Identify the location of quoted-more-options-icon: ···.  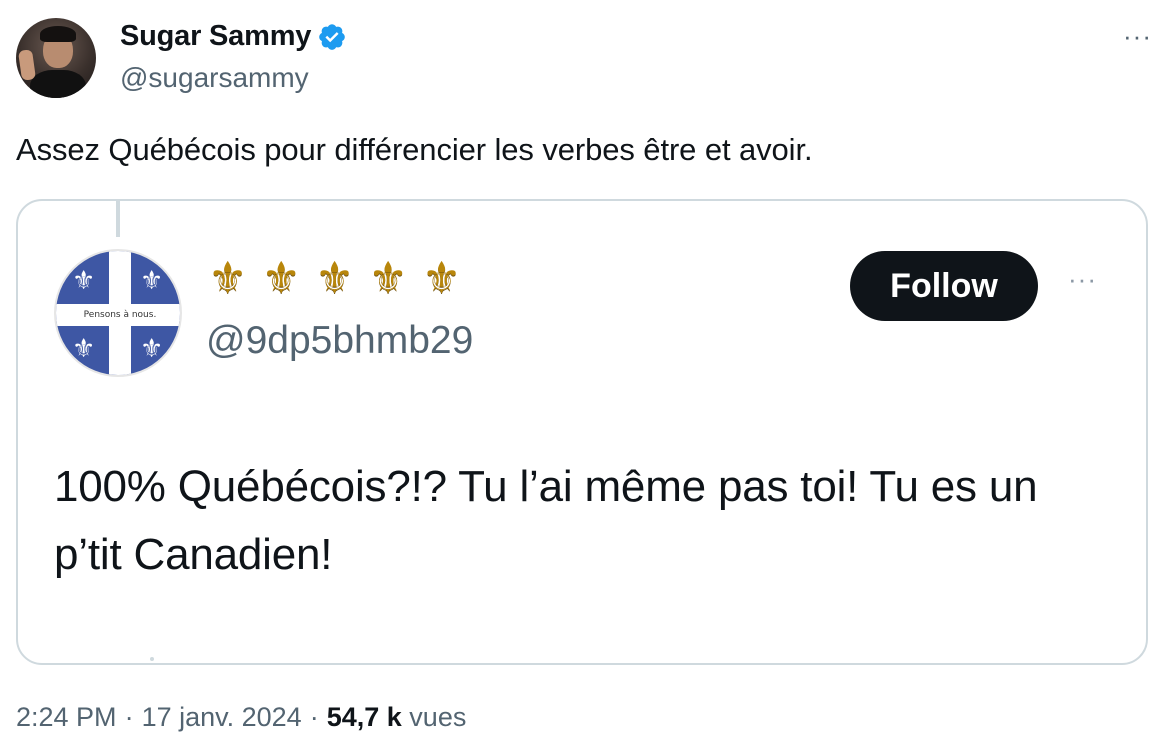
(1082, 279).